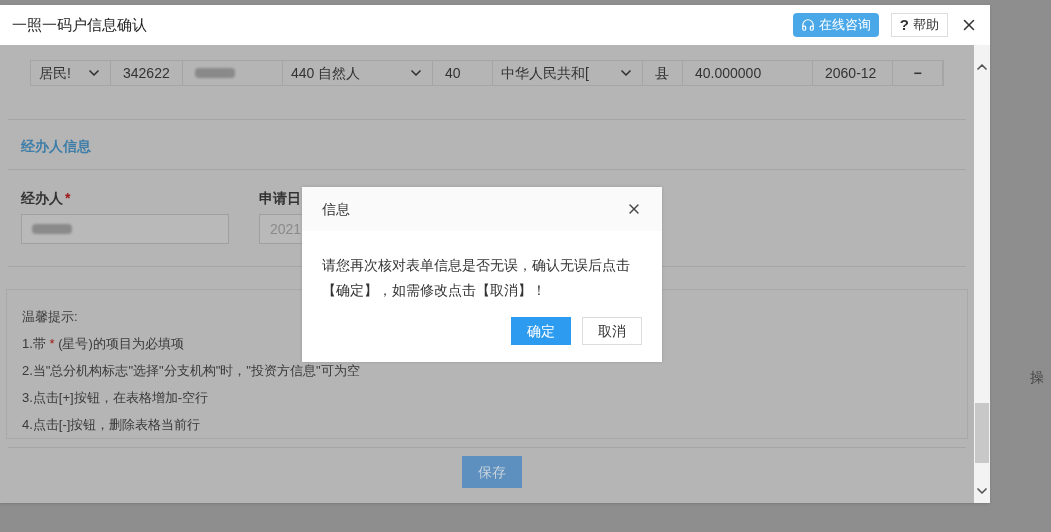 This screenshot has height=532, width=1051. I want to click on dialog-message: 请您再次核对表单信息是否无误，确认无误后点击【确定】，如需修改点击【取消】！, so click(476, 278).